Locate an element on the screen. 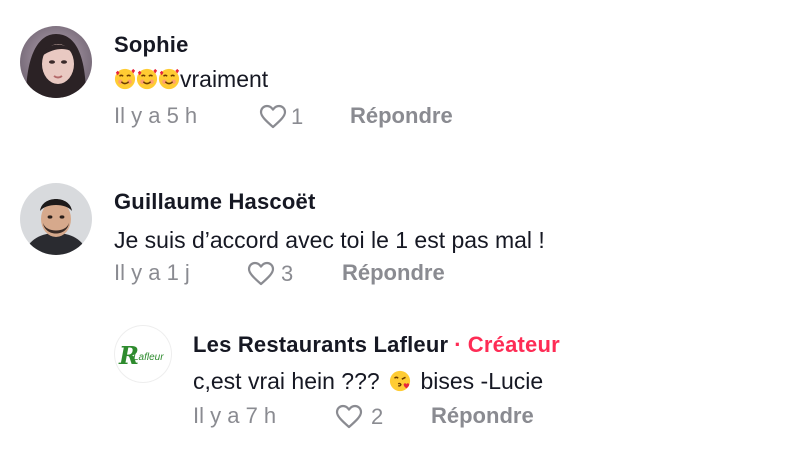  like-button: 2 is located at coordinates (359, 417).